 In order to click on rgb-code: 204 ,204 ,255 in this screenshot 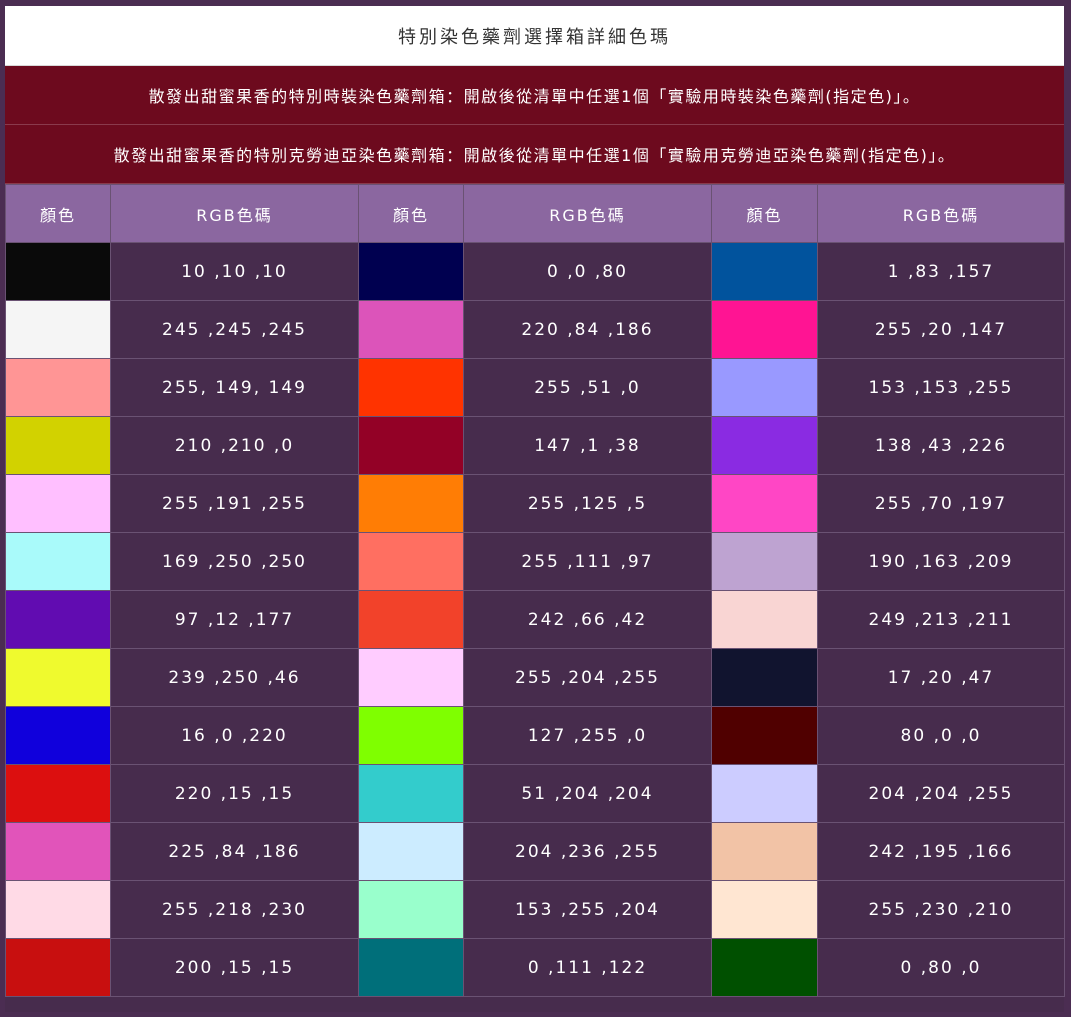, I will do `click(941, 793)`.